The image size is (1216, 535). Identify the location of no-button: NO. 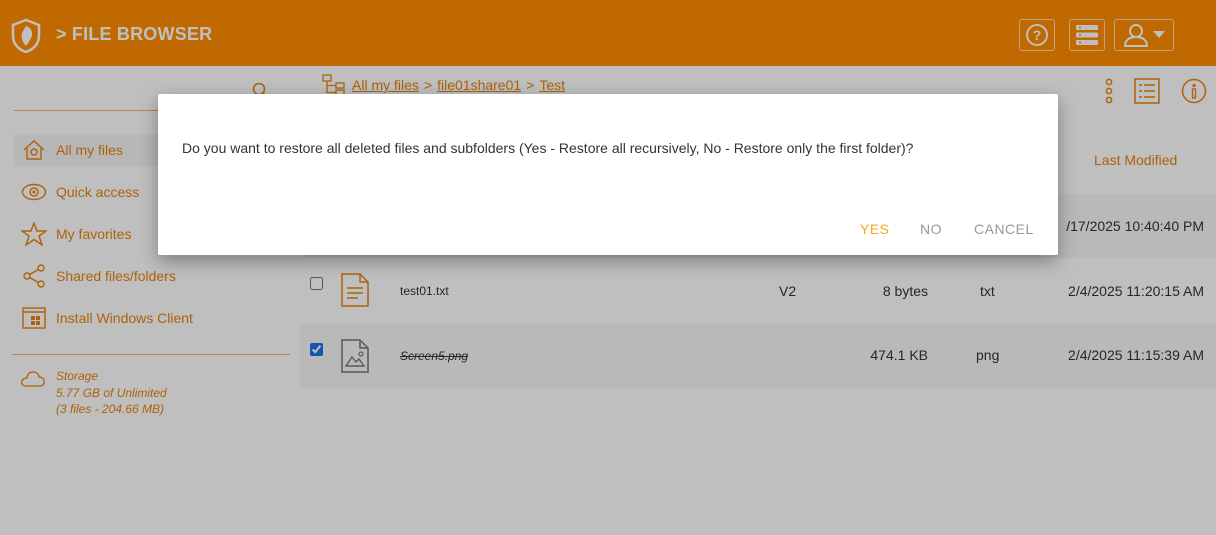
(931, 229).